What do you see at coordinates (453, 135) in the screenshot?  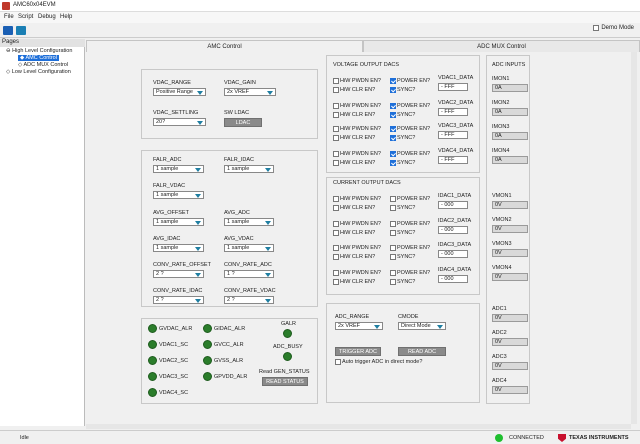 I see `vdac3-data-input: - FFF` at bounding box center [453, 135].